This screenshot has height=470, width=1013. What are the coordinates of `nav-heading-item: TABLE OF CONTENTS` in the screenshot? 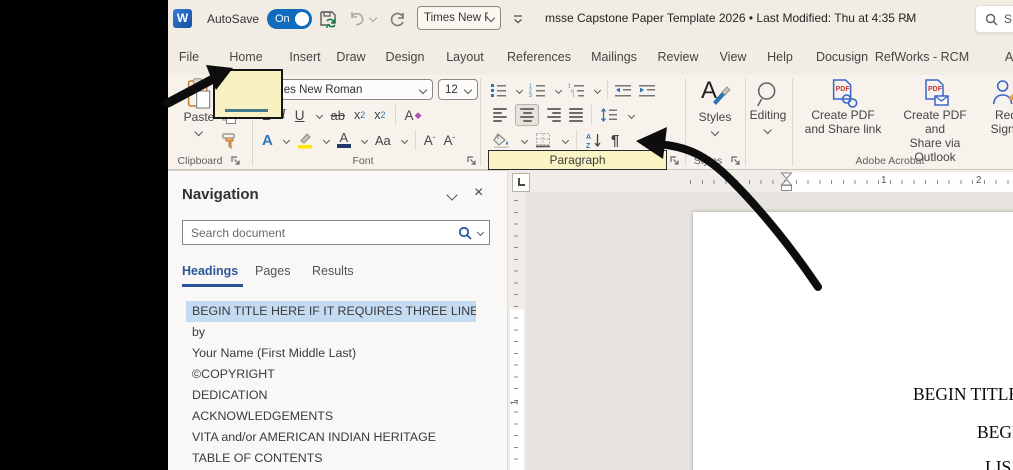 It's located at (331, 458).